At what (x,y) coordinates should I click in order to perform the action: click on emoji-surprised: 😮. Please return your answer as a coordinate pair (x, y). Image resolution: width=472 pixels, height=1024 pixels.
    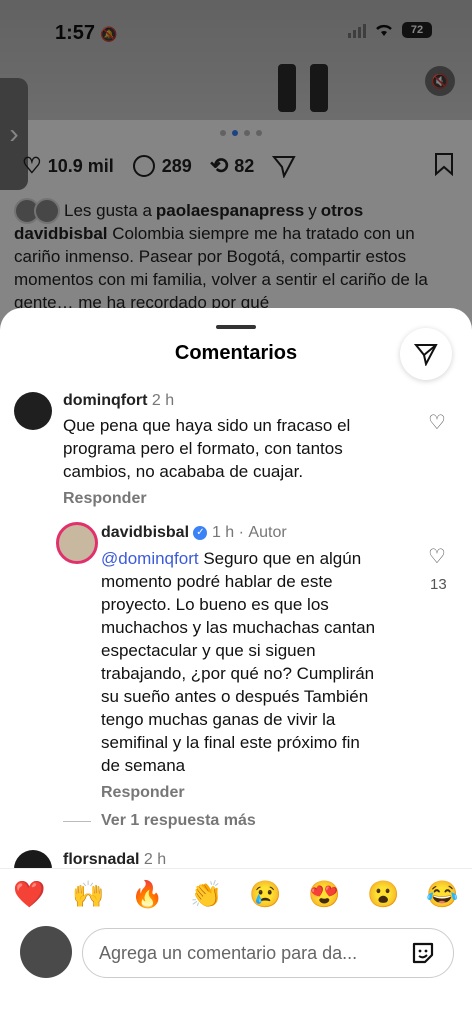
    Looking at the image, I should click on (383, 894).